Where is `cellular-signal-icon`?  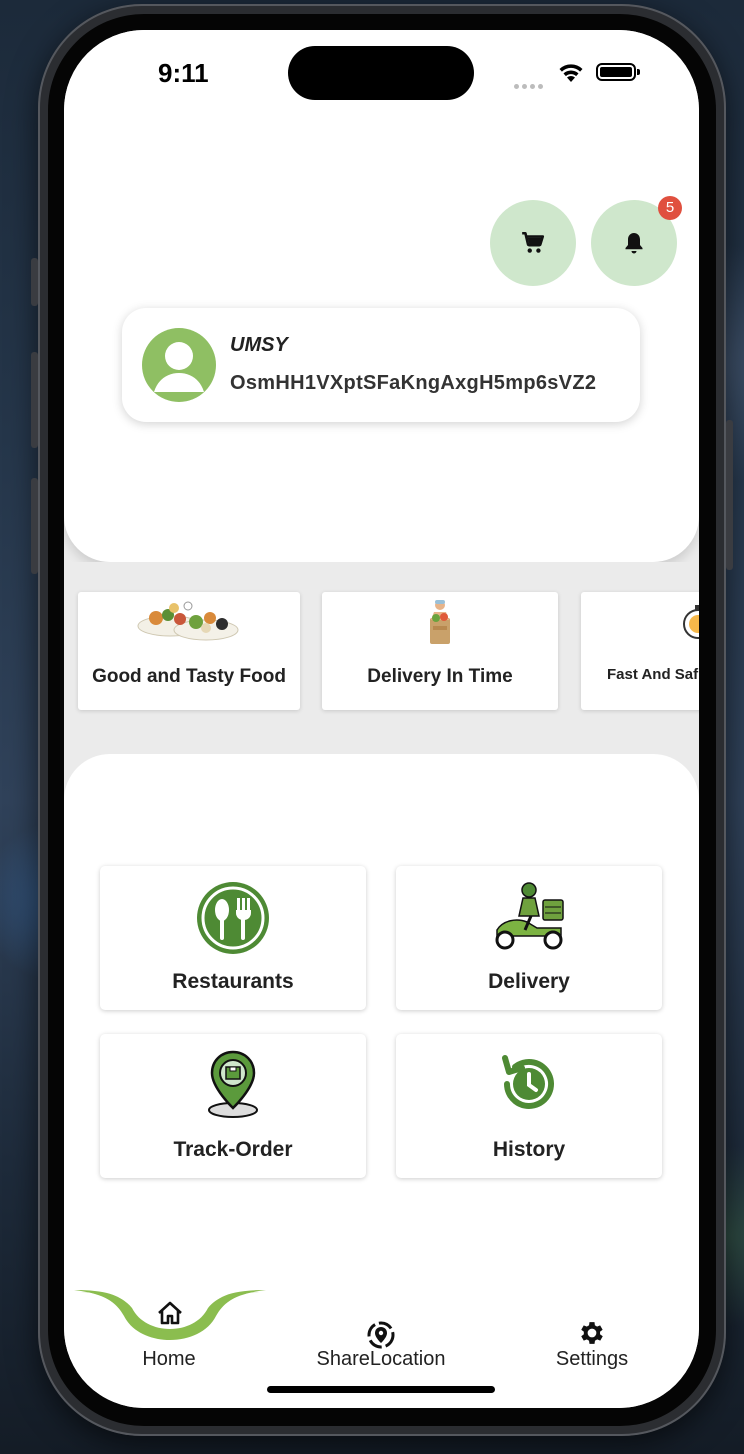 cellular-signal-icon is located at coordinates (530, 85).